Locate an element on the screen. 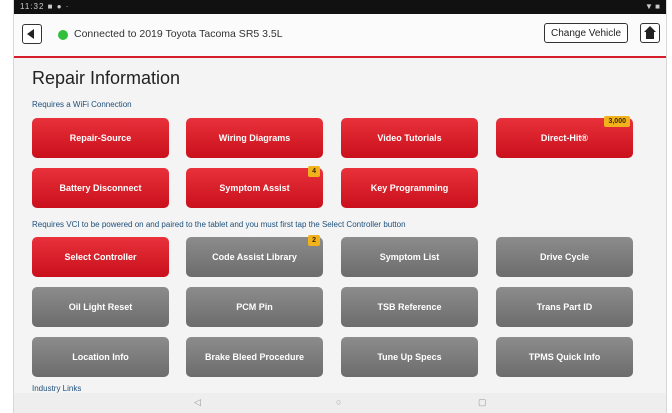 The image size is (672, 413). home-button is located at coordinates (650, 33).